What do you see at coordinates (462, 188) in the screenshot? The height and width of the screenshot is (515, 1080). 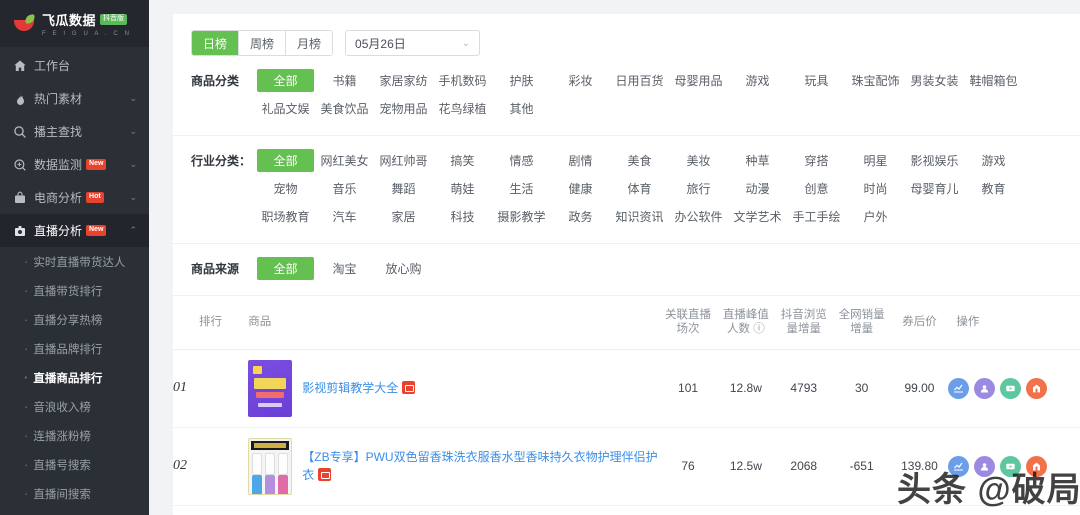 I see `filter-option: 萌娃` at bounding box center [462, 188].